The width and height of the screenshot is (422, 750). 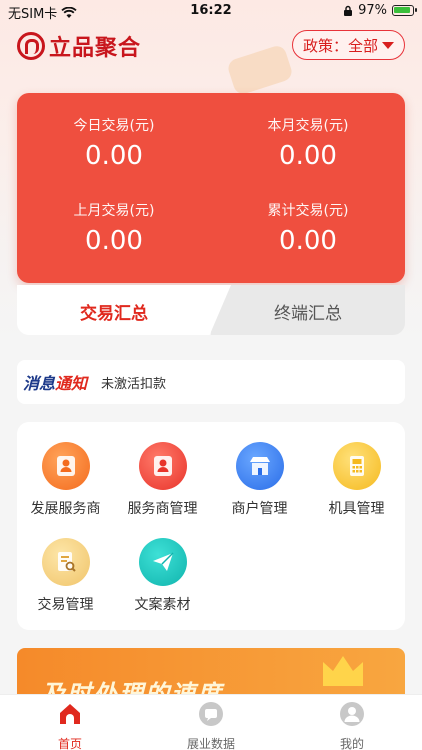 What do you see at coordinates (162, 562) in the screenshot?
I see `paper-plane-icon` at bounding box center [162, 562].